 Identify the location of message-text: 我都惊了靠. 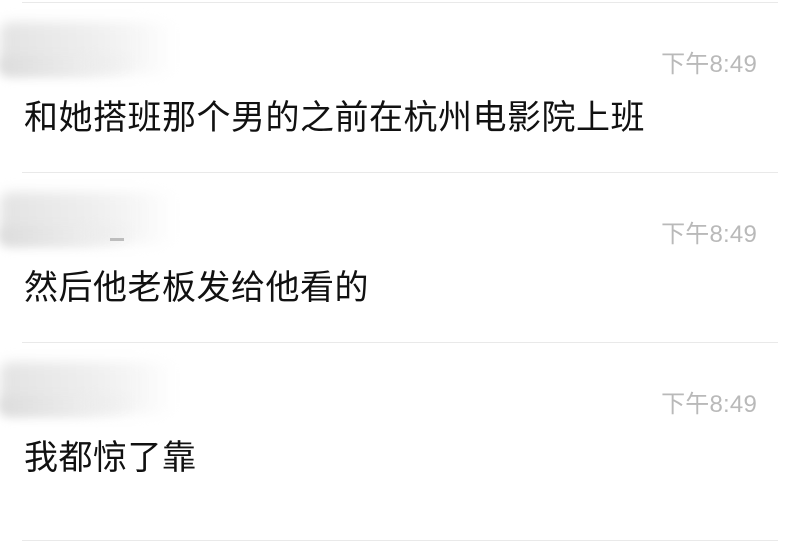
(110, 458).